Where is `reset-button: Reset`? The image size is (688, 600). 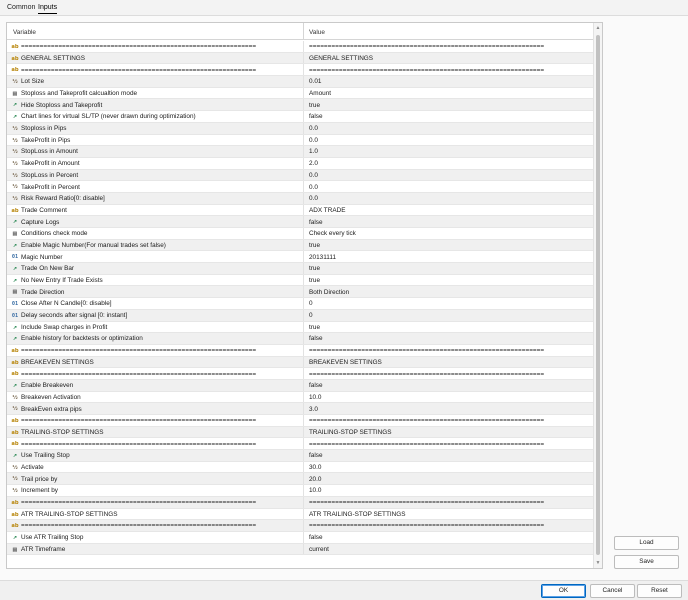 reset-button: Reset is located at coordinates (659, 591).